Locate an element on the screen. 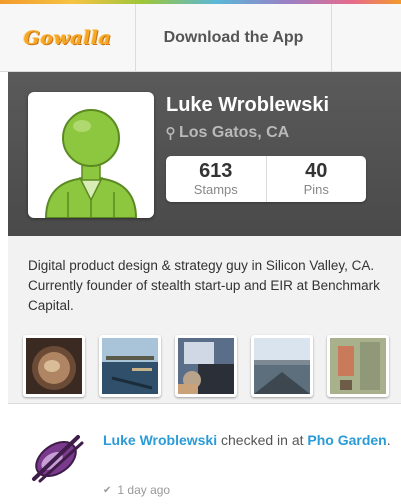  download-app-button: Download the App is located at coordinates (234, 38).